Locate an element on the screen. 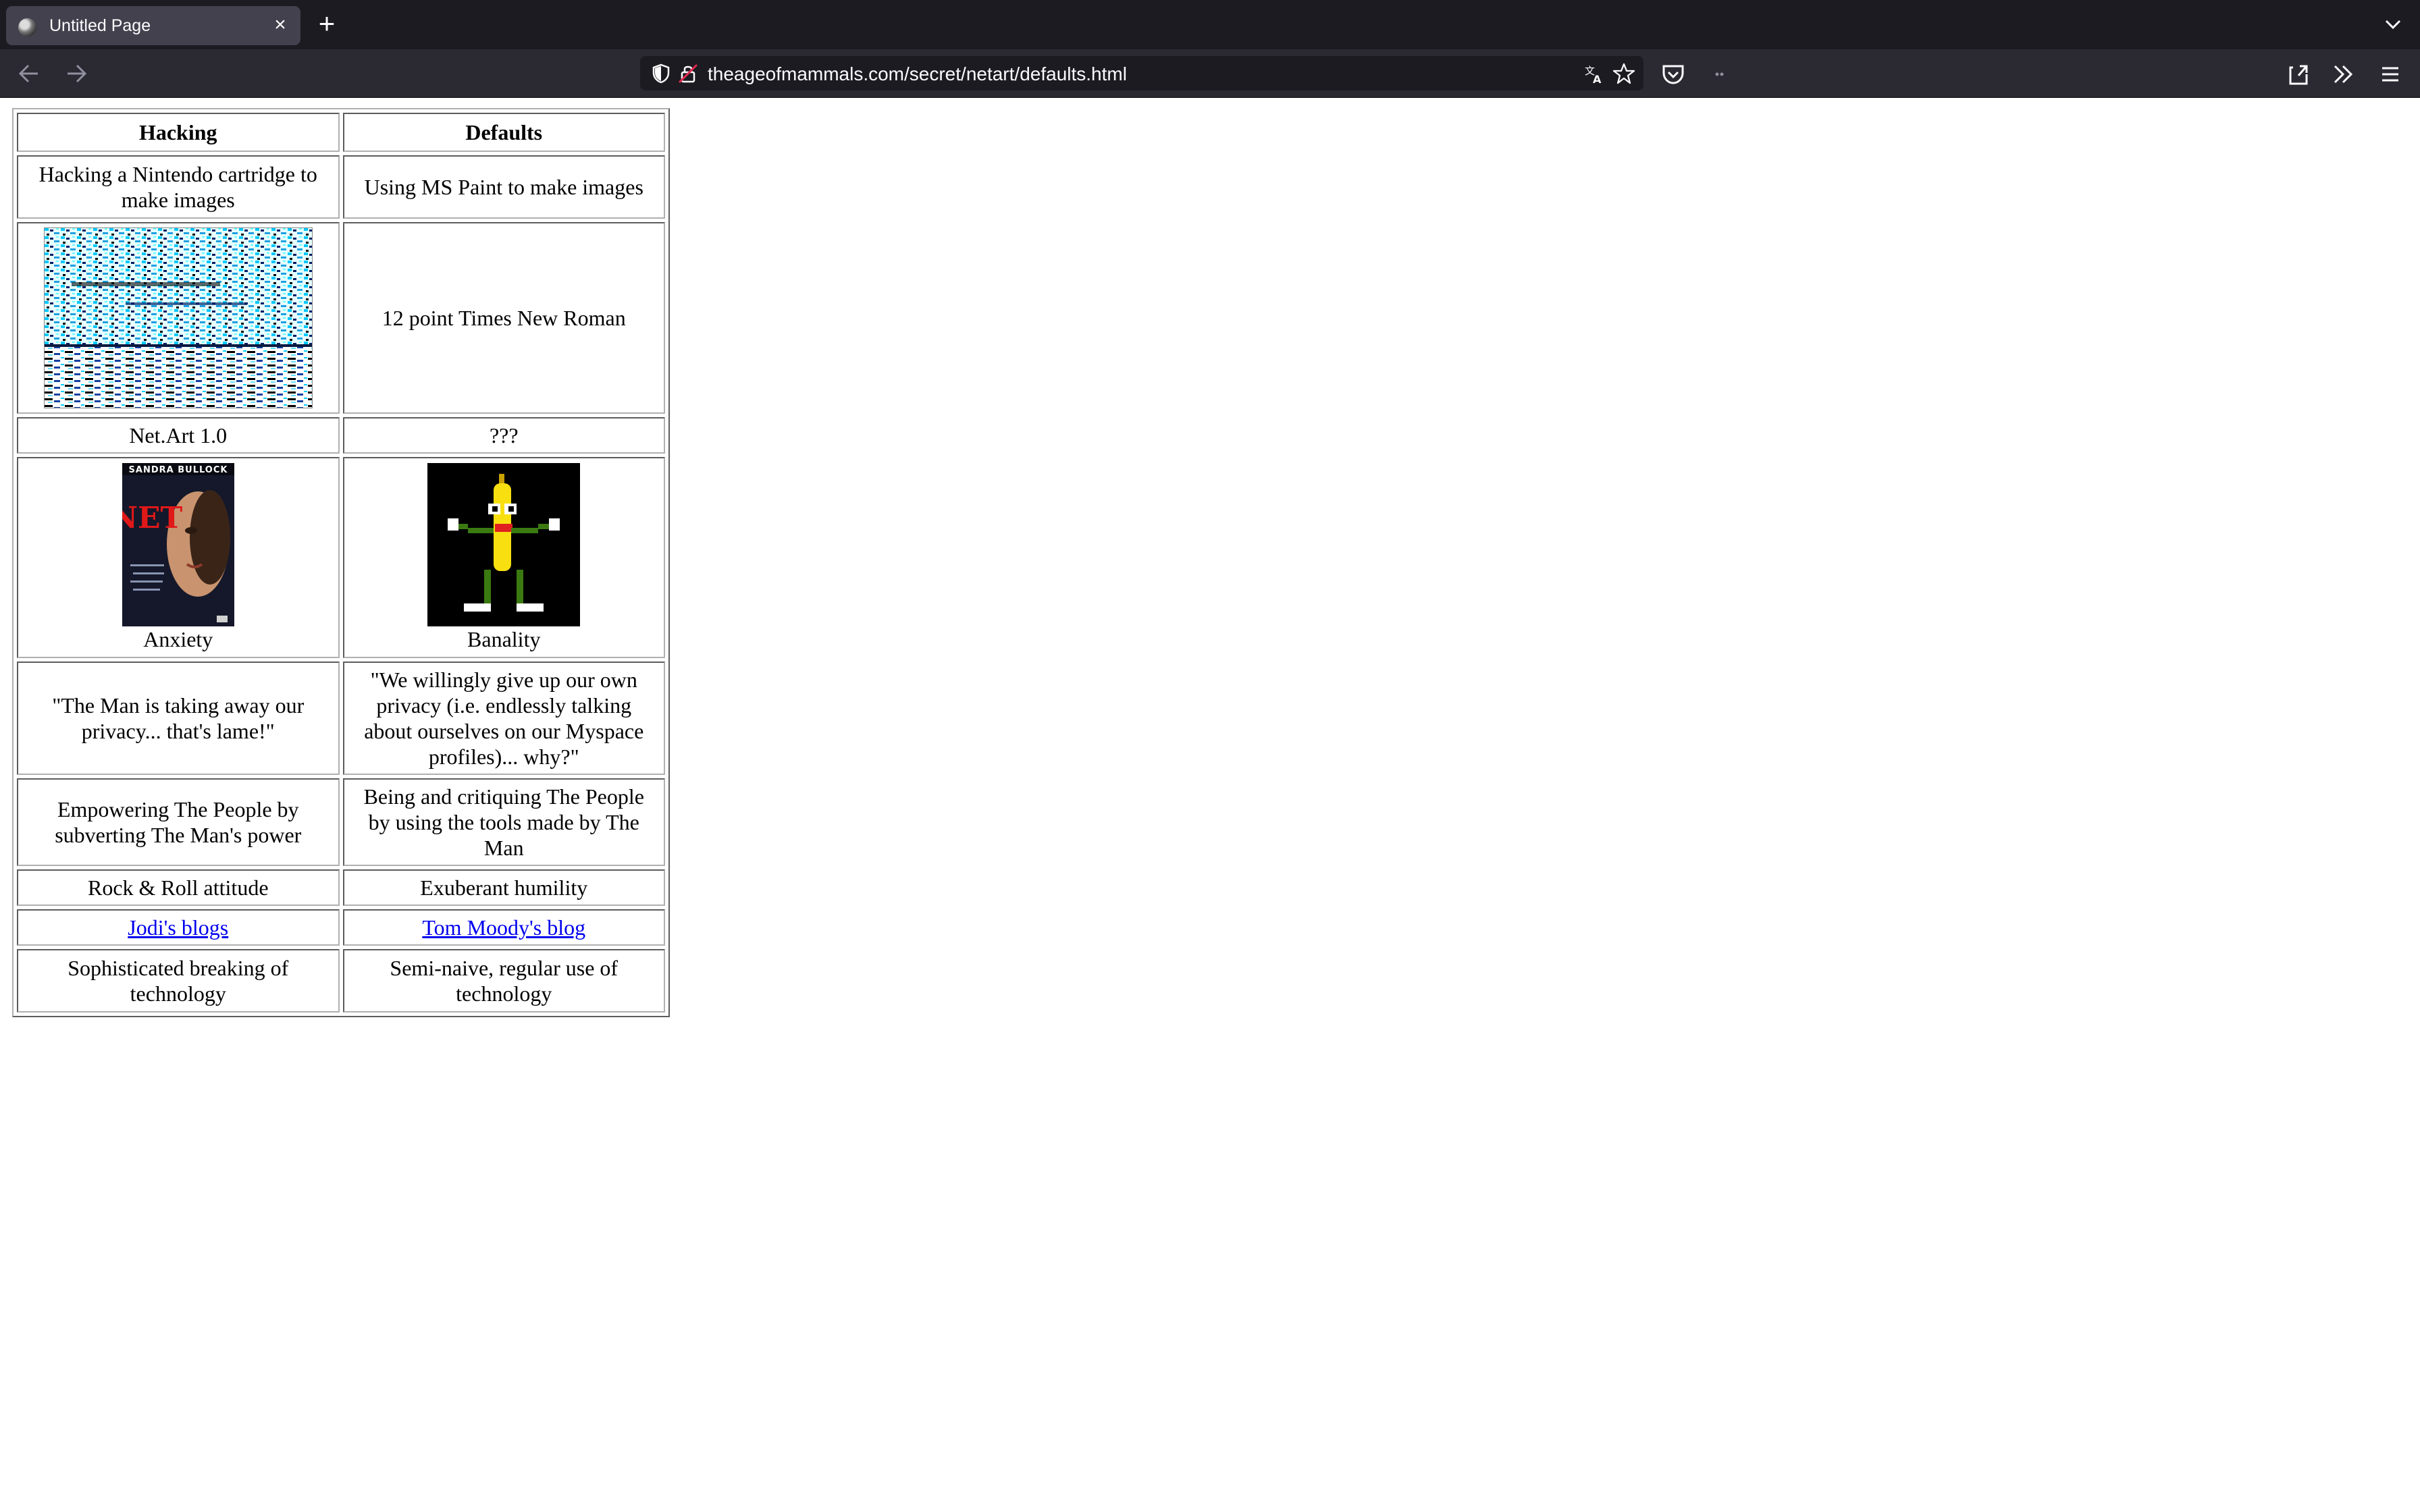 Image resolution: width=2420 pixels, height=1512 pixels. jodi-blogs-link: Jodi's blogs is located at coordinates (178, 927).